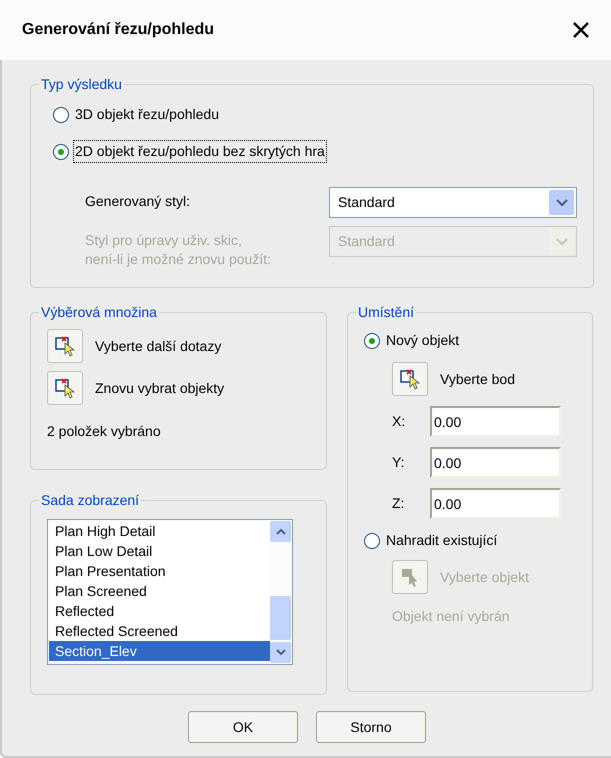 The width and height of the screenshot is (611, 758). I want to click on radio-button: 3D objekt řezu/pohledu, so click(315, 114).